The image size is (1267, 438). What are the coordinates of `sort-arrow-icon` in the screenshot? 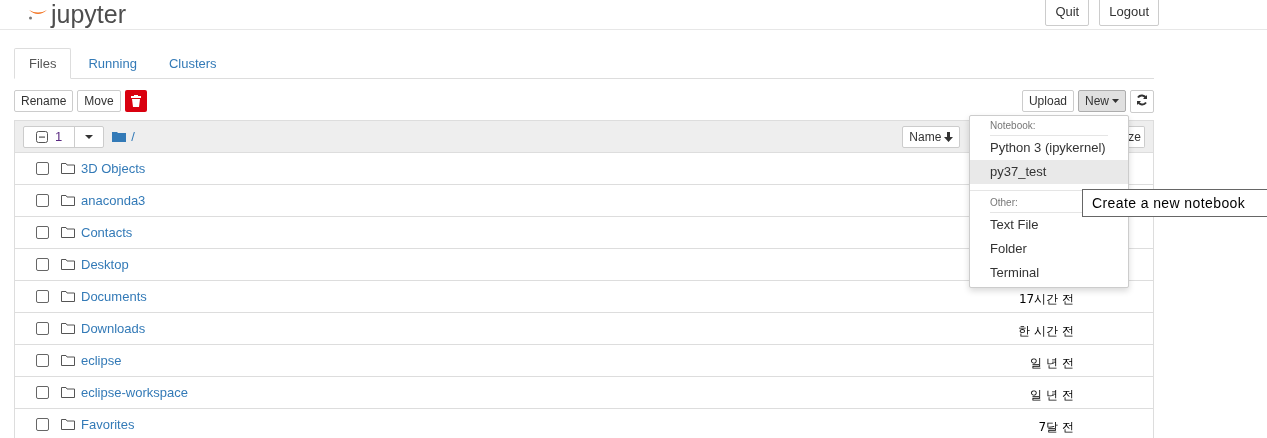 It's located at (949, 136).